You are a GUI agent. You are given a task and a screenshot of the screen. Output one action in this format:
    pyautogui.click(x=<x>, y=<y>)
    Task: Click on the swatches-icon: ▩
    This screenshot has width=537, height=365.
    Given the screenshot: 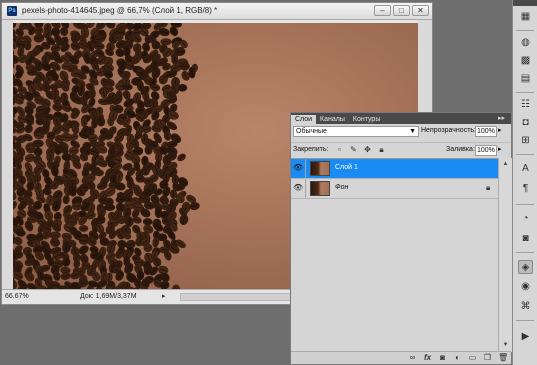 What is the action you would take?
    pyautogui.click(x=525, y=61)
    